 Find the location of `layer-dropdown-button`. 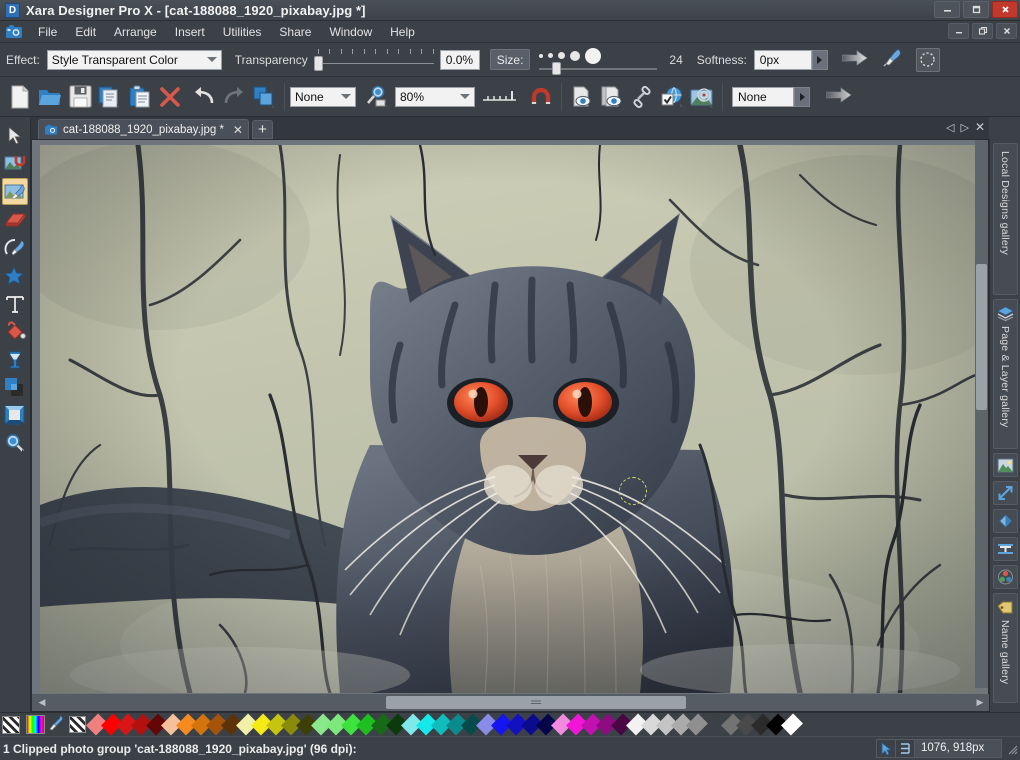

layer-dropdown-button is located at coordinates (802, 96).